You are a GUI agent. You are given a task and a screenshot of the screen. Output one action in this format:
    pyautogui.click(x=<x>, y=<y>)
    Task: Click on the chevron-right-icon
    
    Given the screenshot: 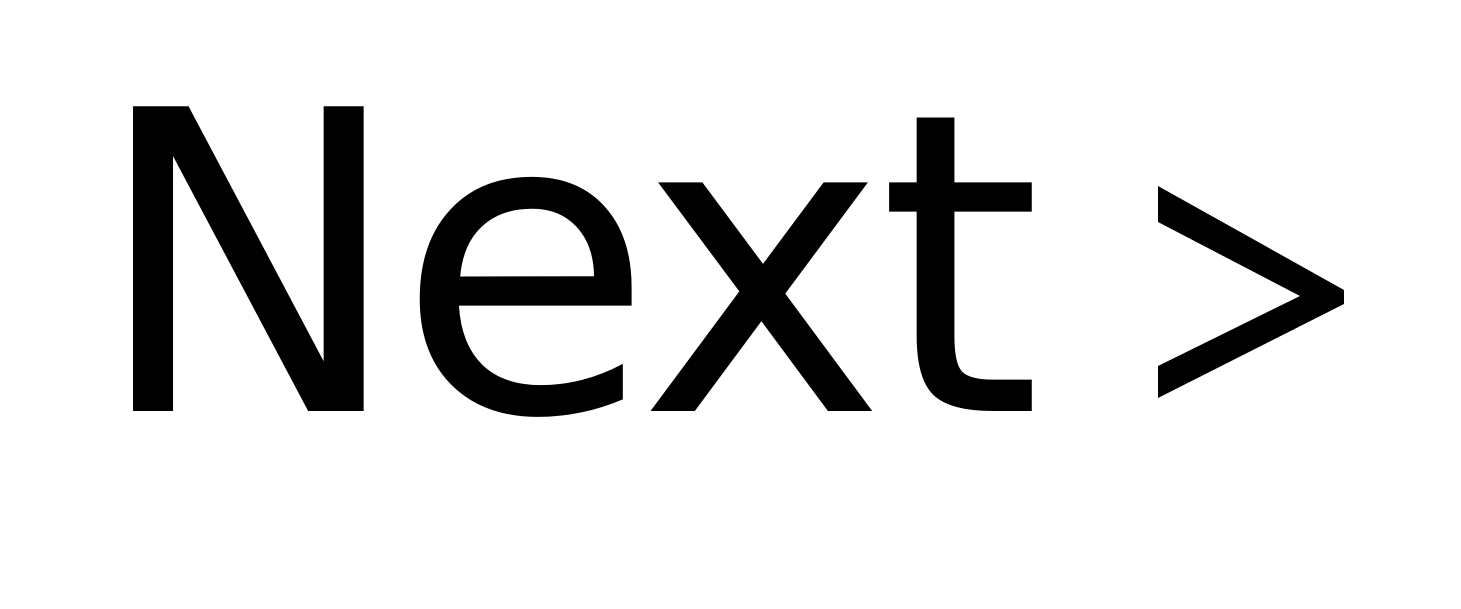 What is the action you would take?
    pyautogui.click(x=1251, y=292)
    